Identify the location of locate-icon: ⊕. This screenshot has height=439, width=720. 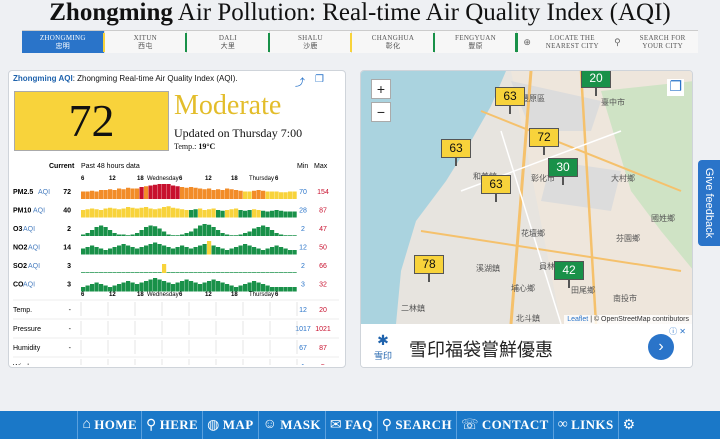
(527, 42).